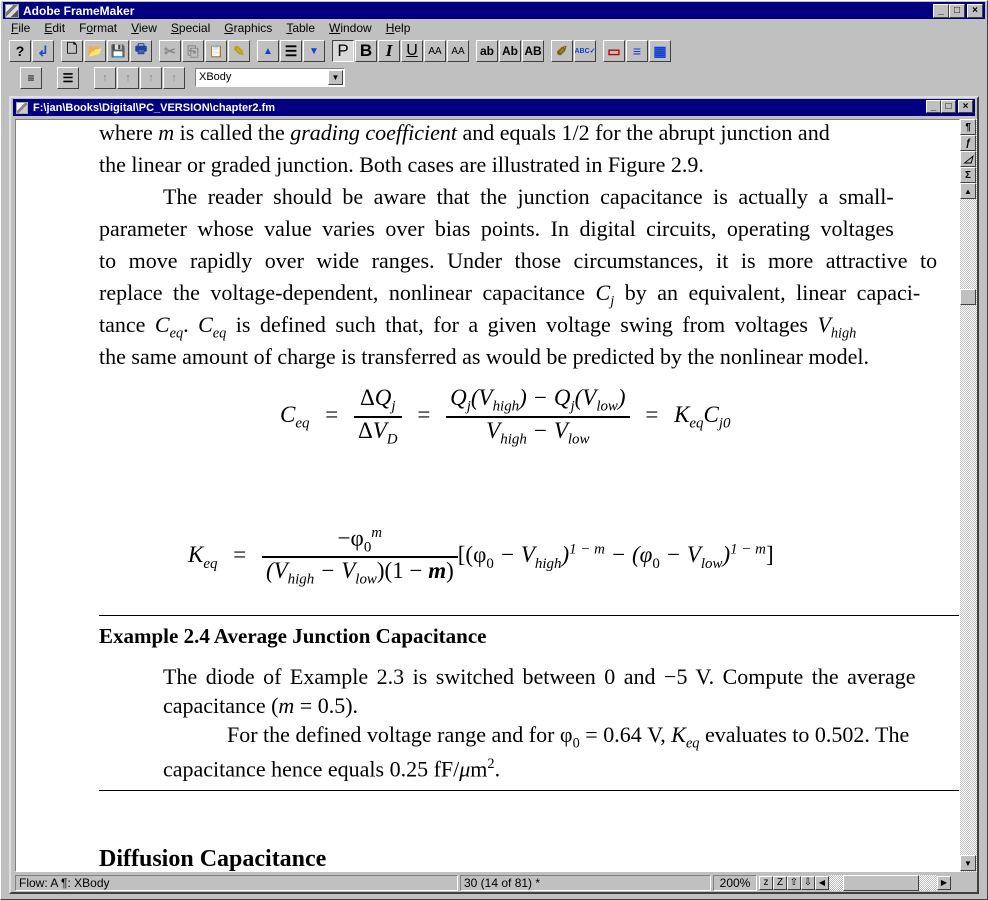 This screenshot has width=988, height=900. I want to click on smart-spaces-button: ↲, so click(43, 51).